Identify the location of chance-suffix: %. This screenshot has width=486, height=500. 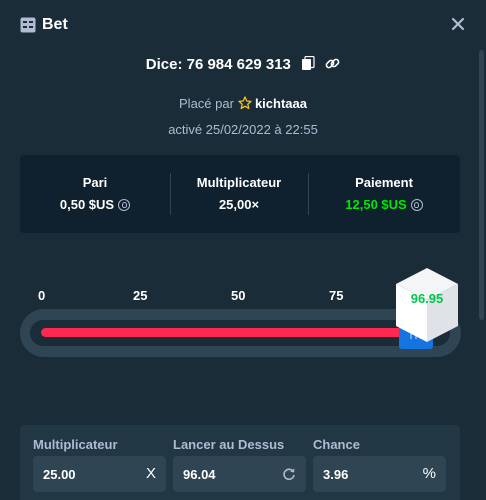
(429, 473).